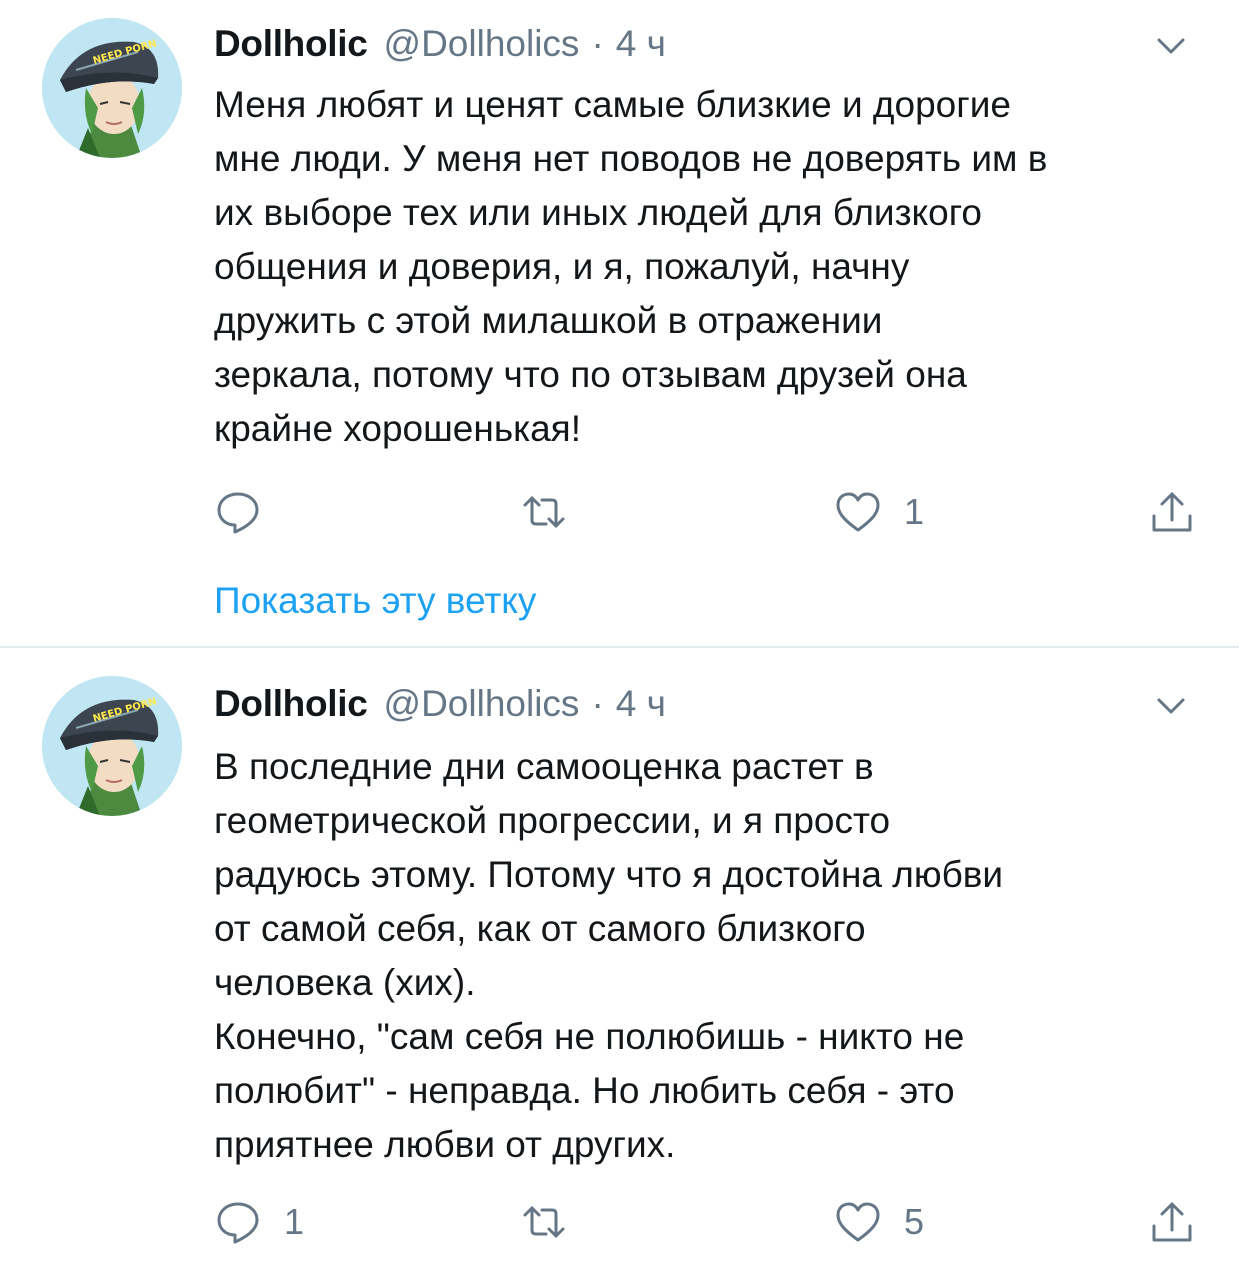  I want to click on like-button: 5, so click(879, 1222).